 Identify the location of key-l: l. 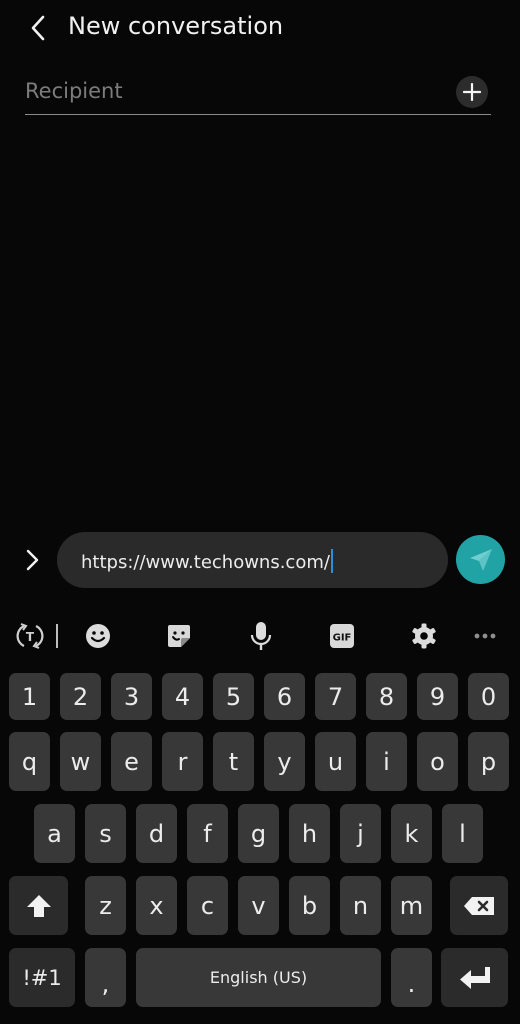
(462, 833).